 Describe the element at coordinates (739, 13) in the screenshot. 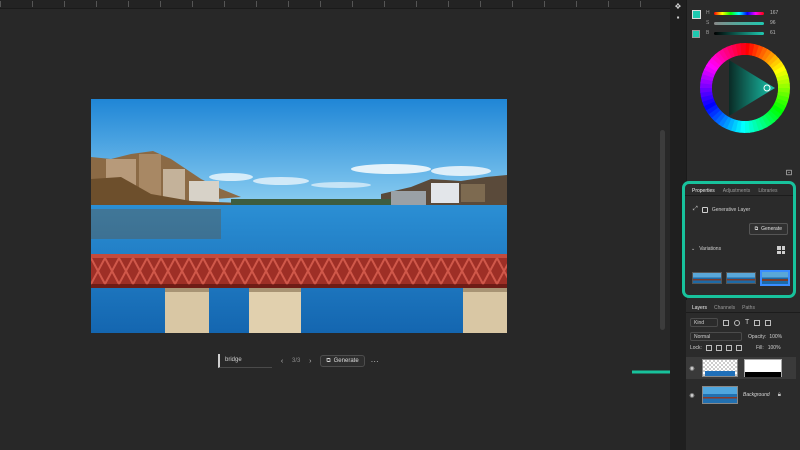

I see `hue-slider` at that location.